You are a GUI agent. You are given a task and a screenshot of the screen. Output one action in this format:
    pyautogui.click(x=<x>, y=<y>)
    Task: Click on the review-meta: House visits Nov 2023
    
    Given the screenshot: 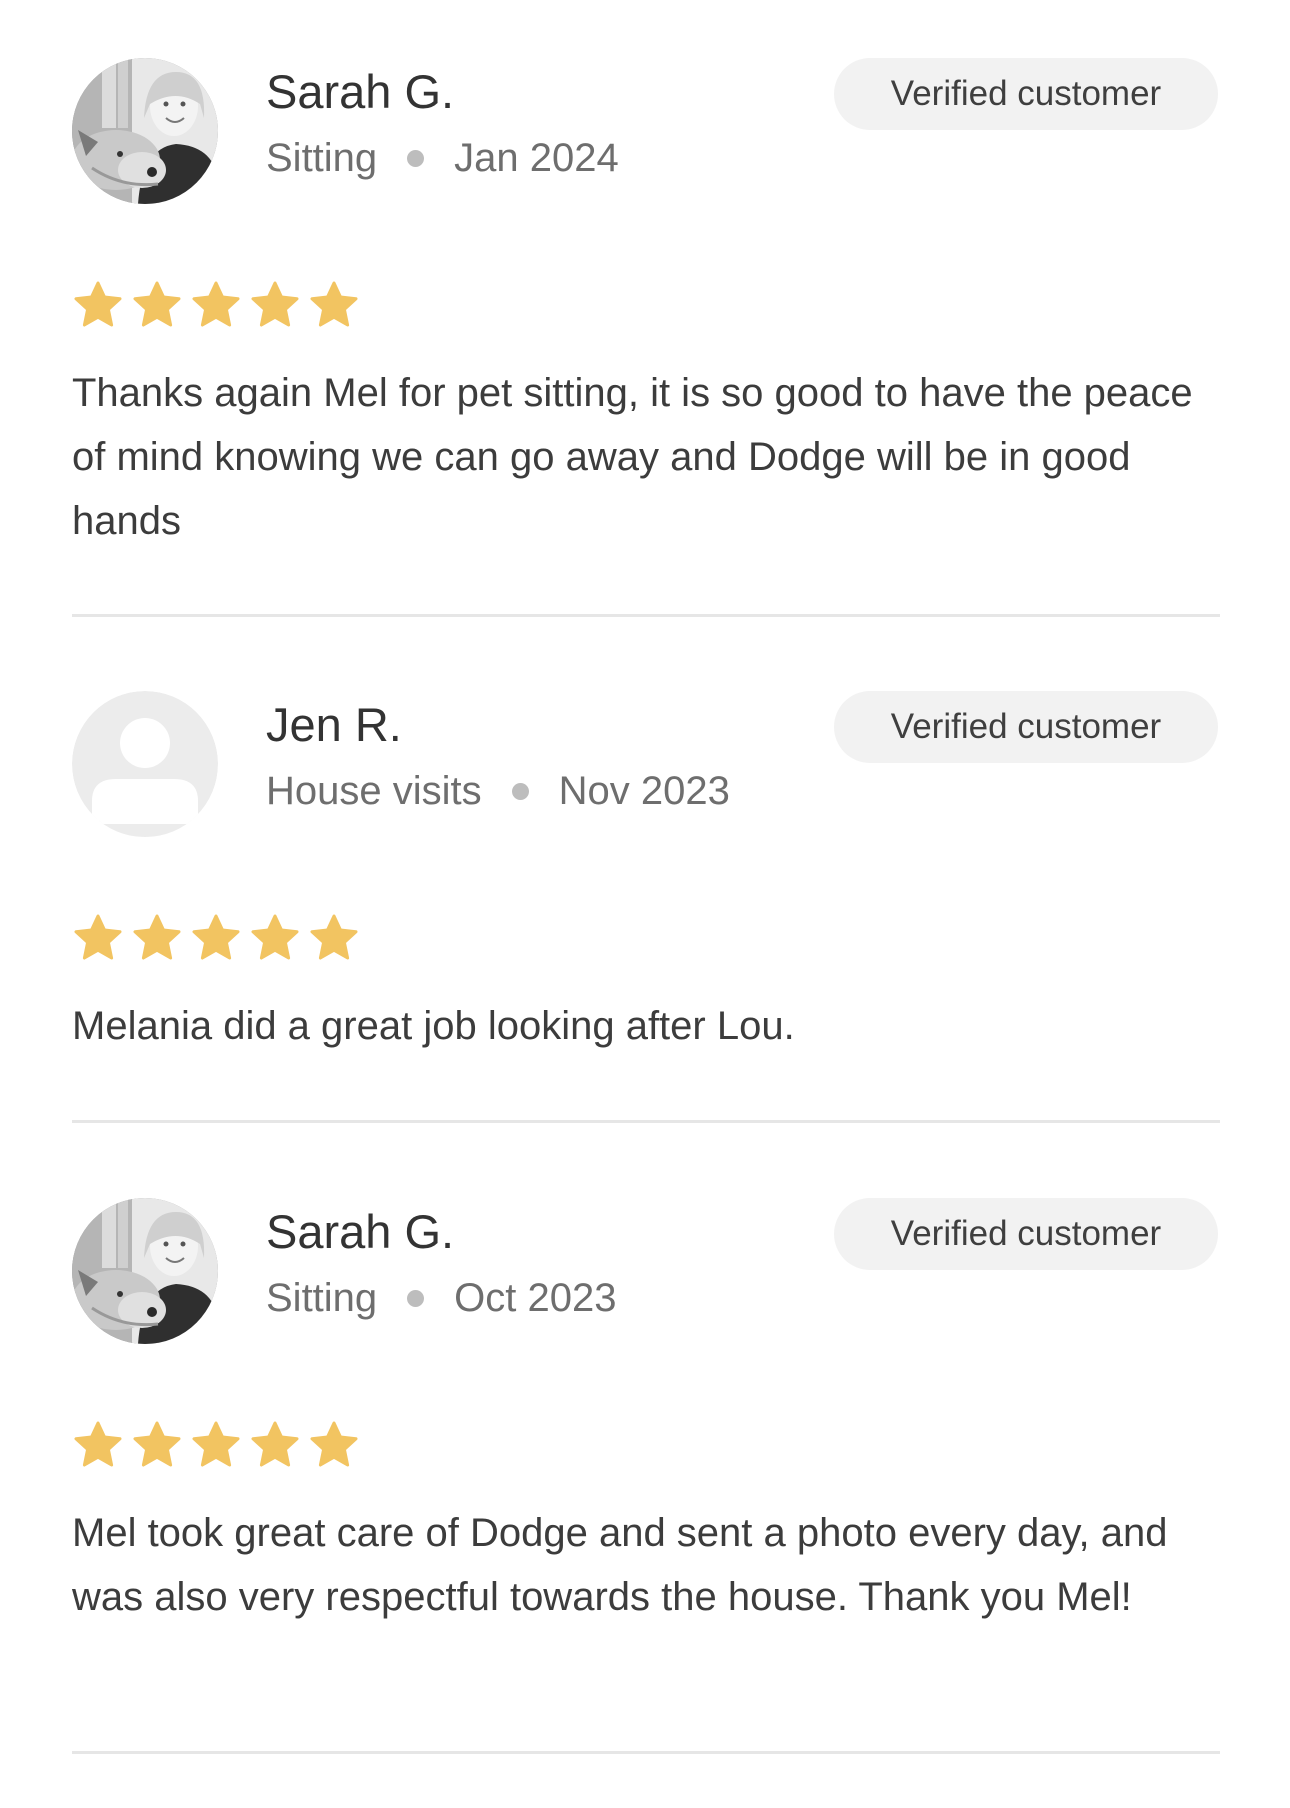 What is the action you would take?
    pyautogui.click(x=498, y=791)
    